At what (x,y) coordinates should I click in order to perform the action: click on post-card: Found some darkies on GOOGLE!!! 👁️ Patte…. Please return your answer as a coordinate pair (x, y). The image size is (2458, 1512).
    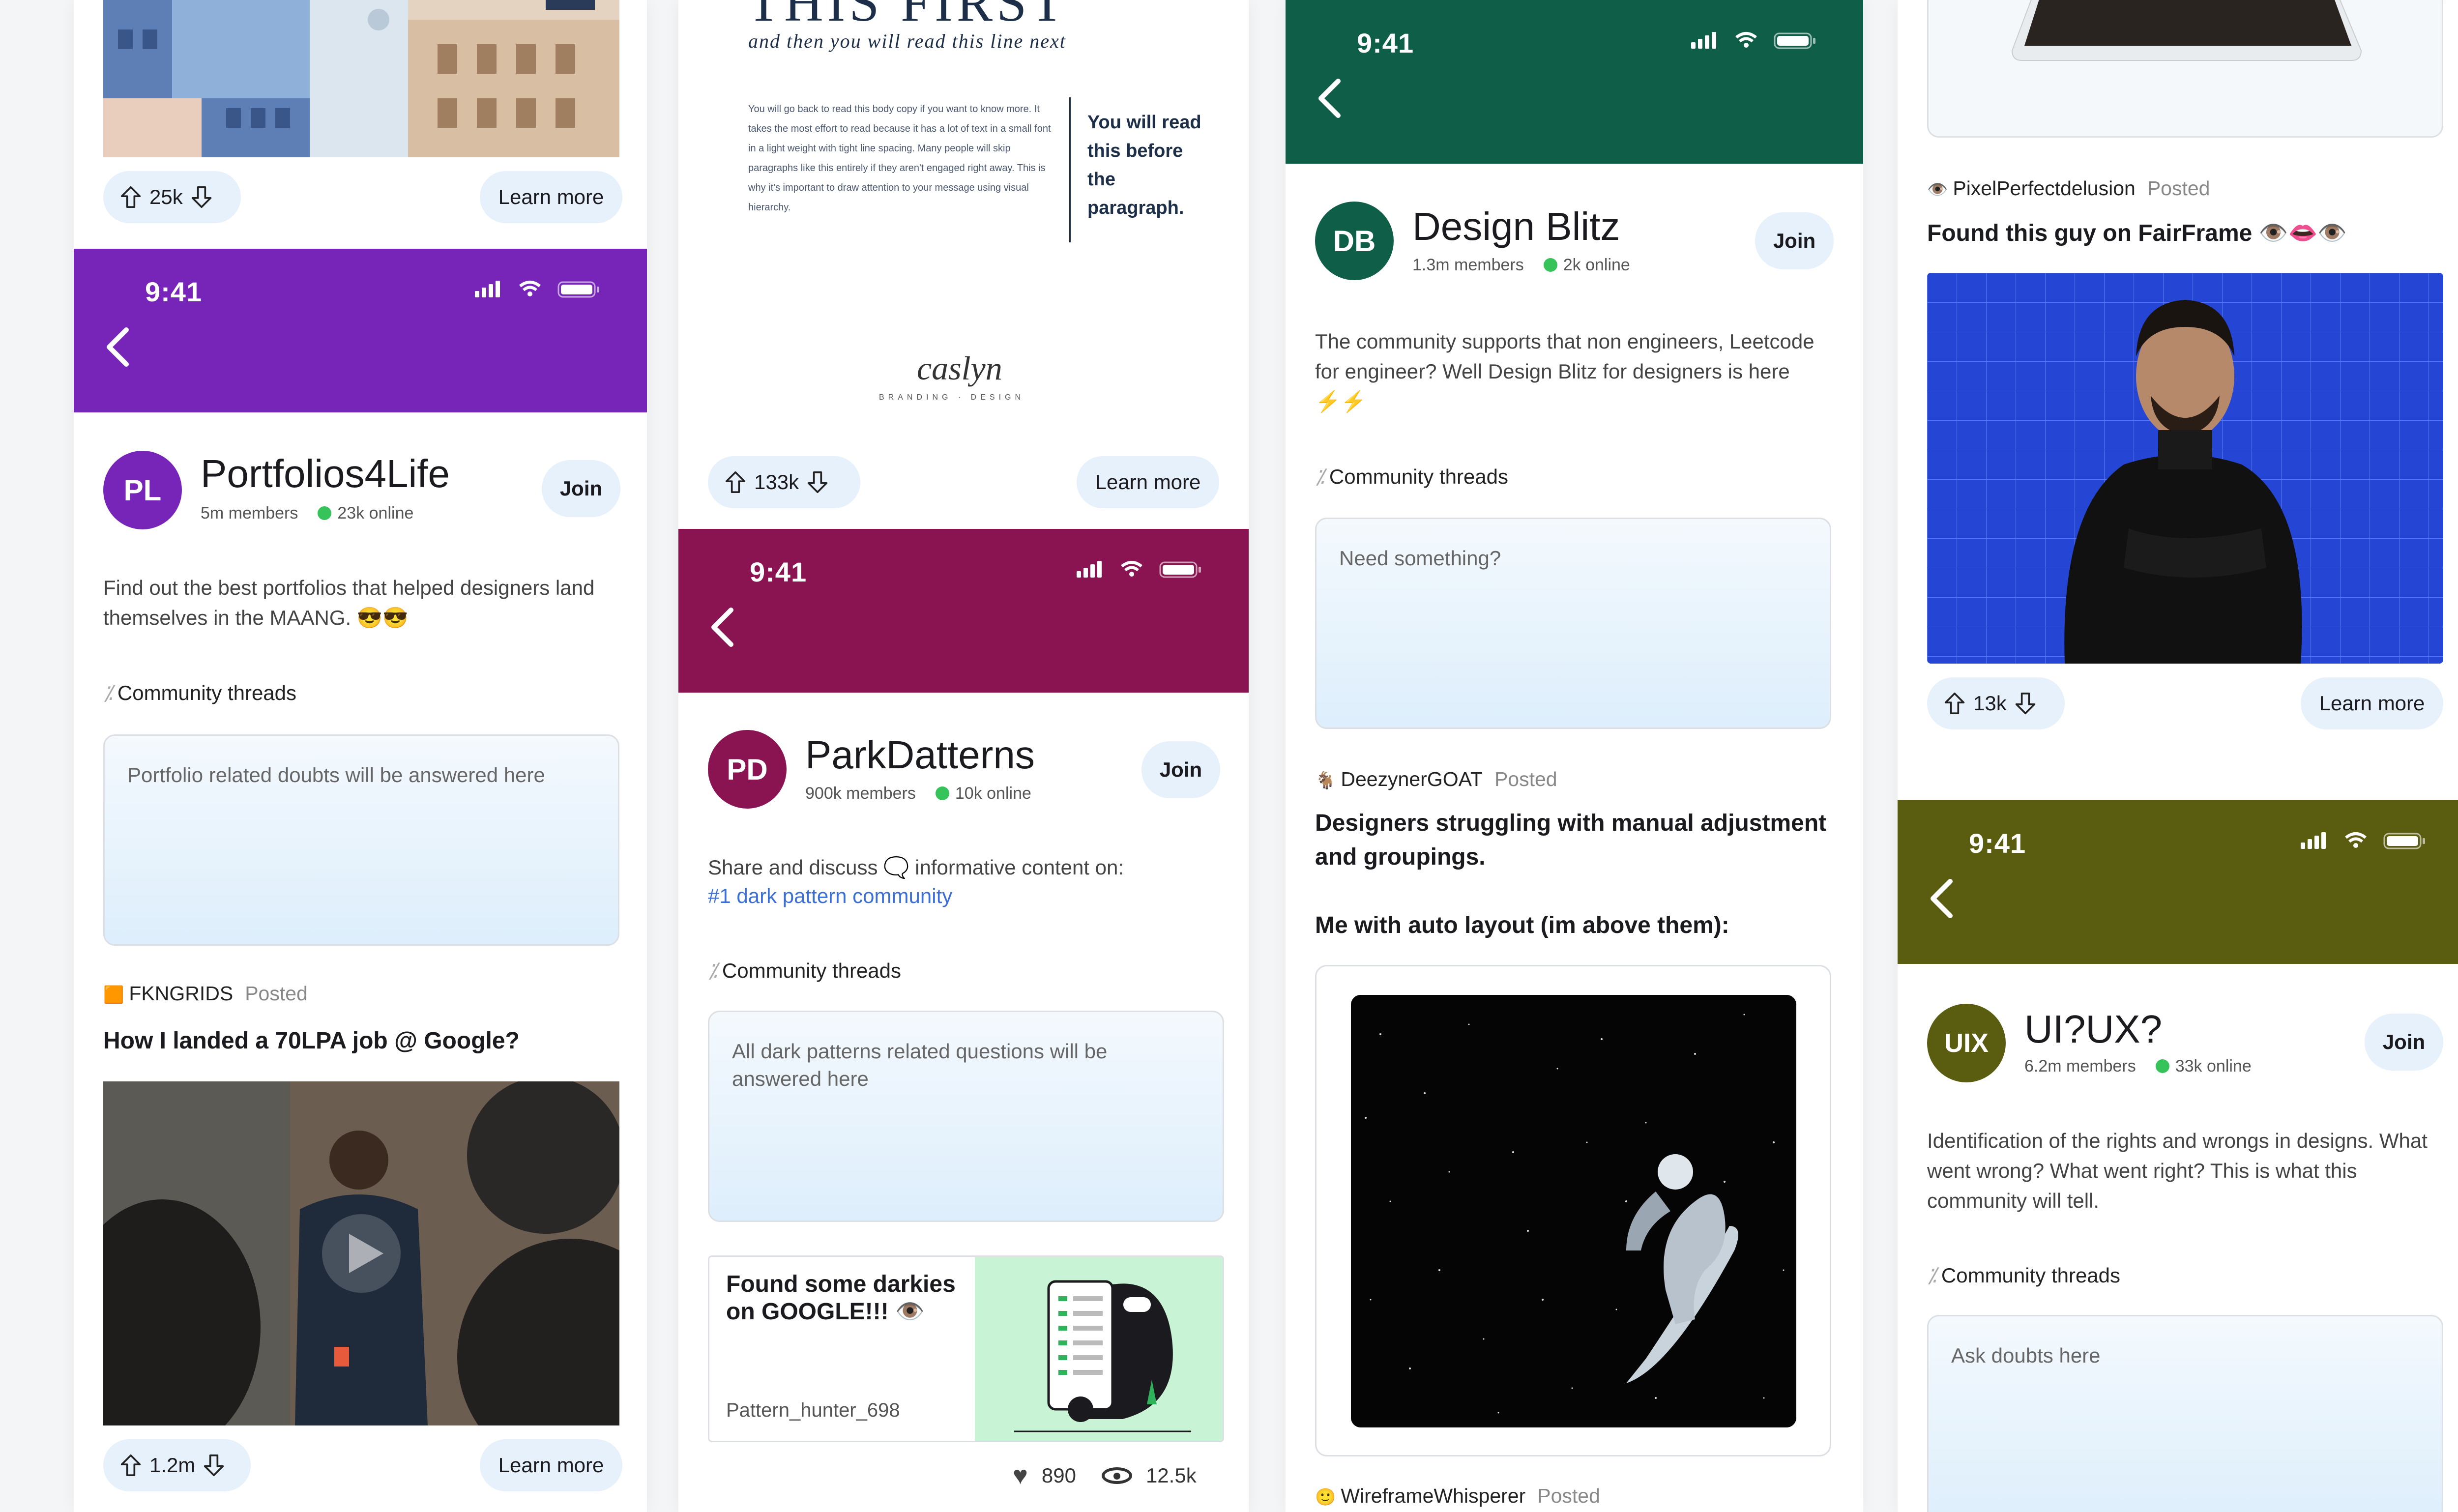
    Looking at the image, I should click on (966, 1348).